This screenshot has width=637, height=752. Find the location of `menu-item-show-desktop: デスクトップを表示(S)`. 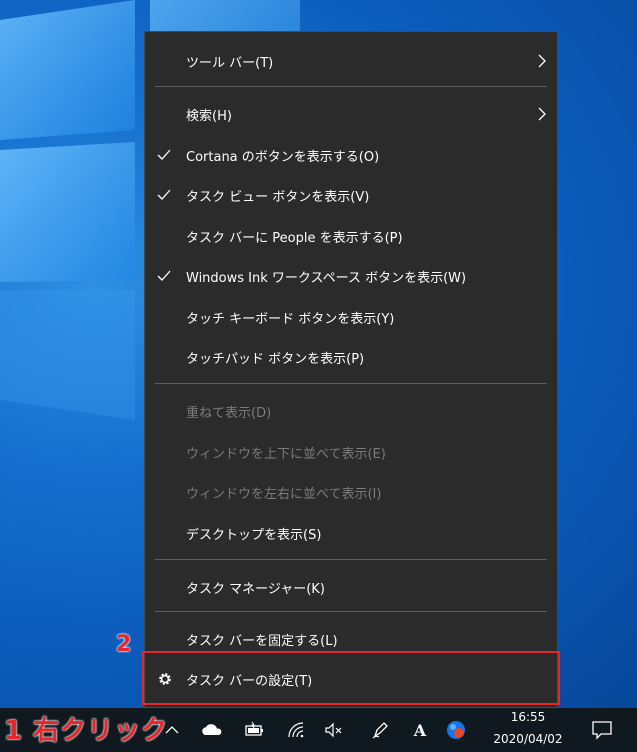

menu-item-show-desktop: デスクトップを表示(S) is located at coordinates (351, 533).